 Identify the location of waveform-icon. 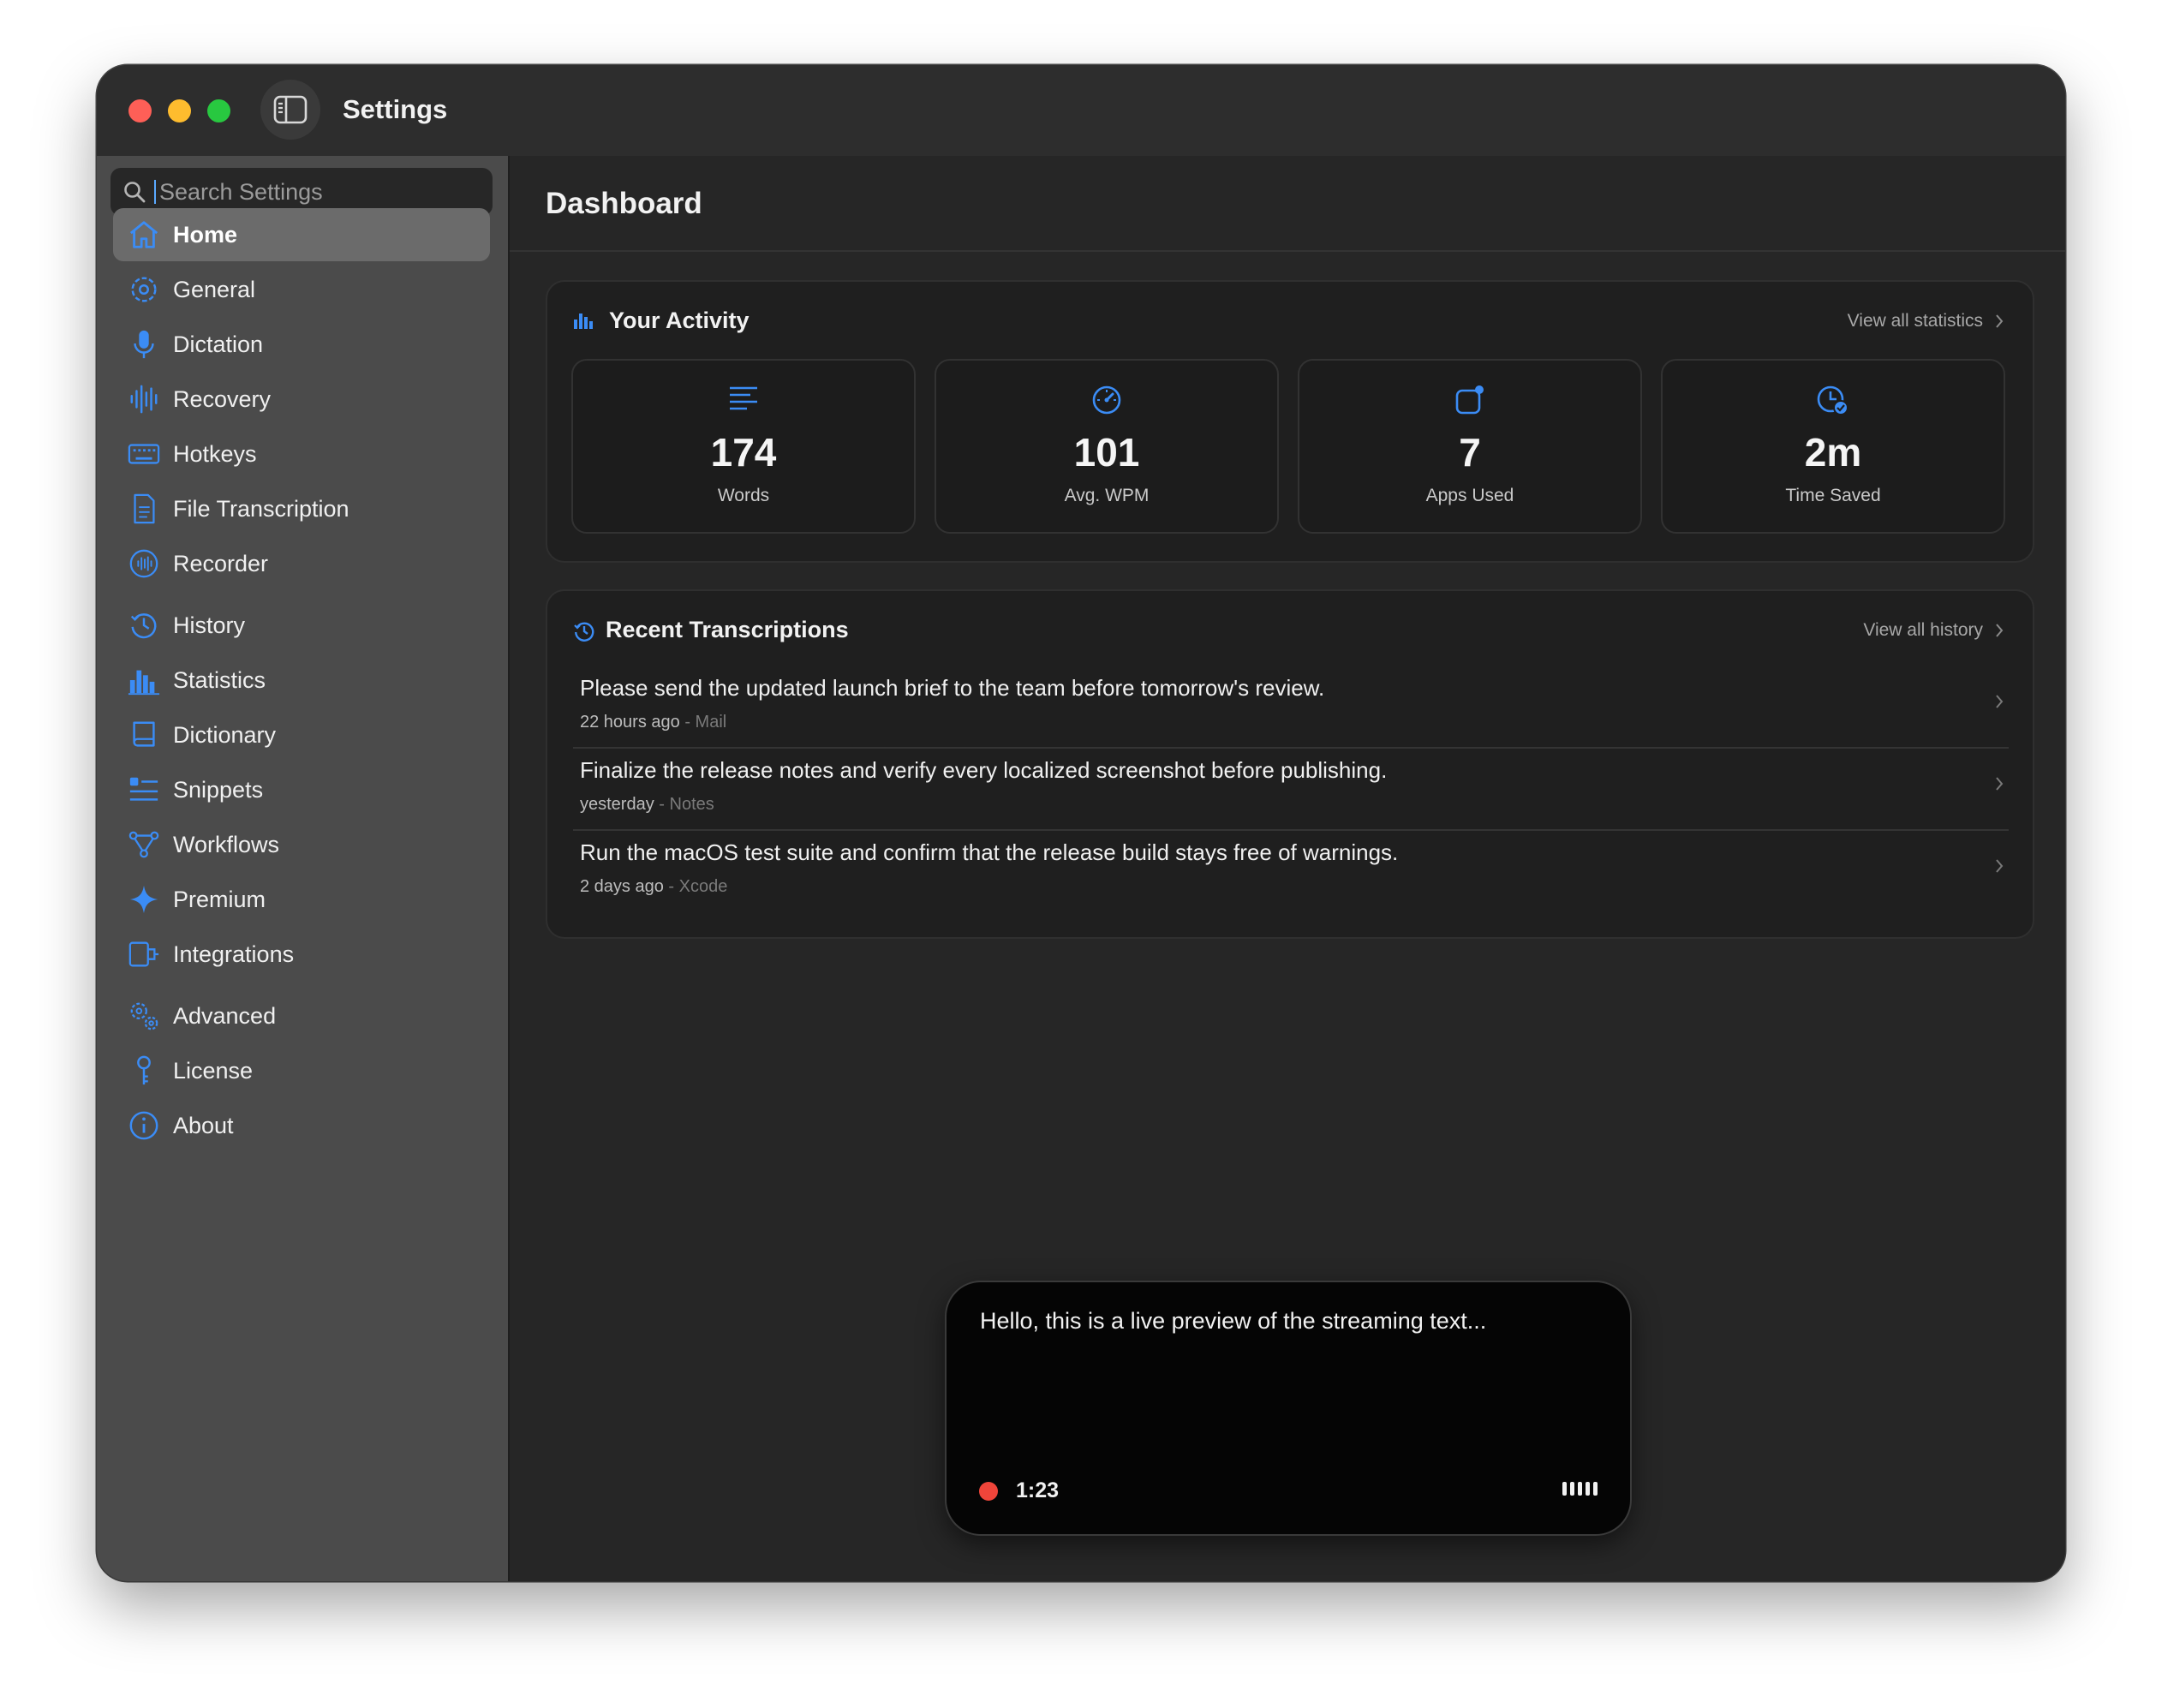
(144, 399).